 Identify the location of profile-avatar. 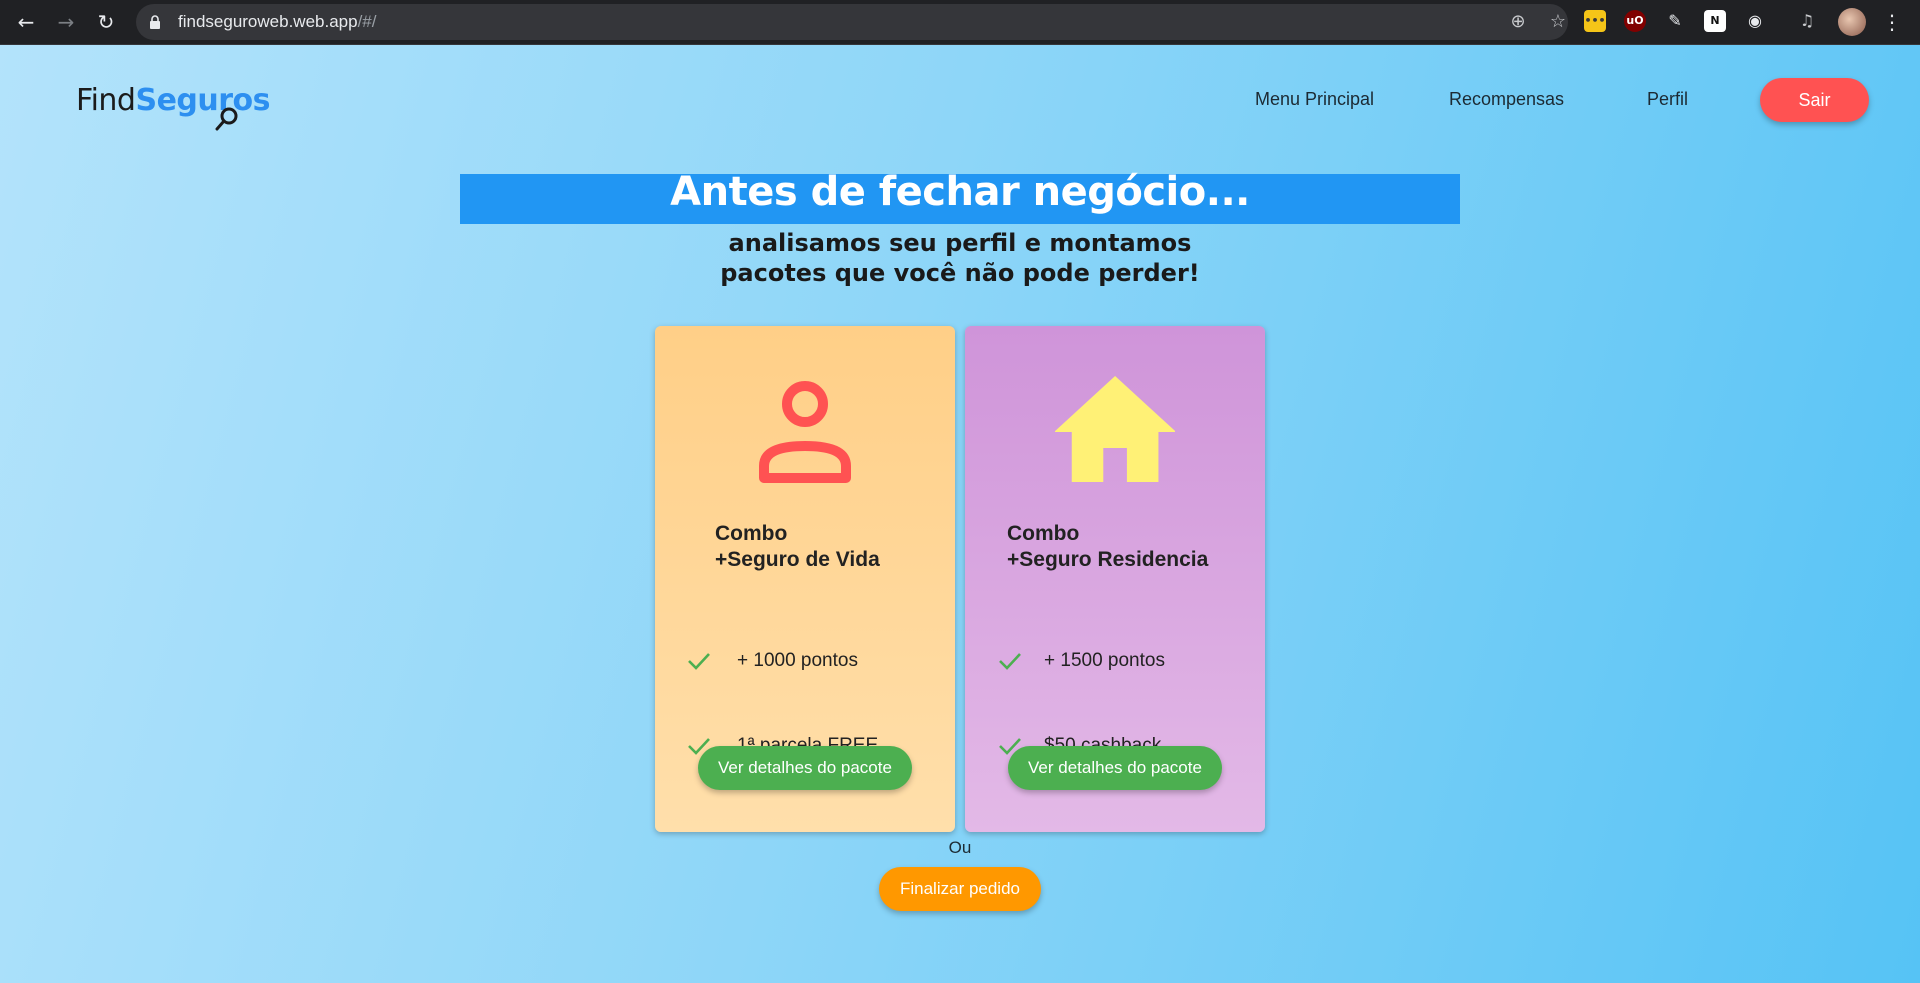
(1852, 22).